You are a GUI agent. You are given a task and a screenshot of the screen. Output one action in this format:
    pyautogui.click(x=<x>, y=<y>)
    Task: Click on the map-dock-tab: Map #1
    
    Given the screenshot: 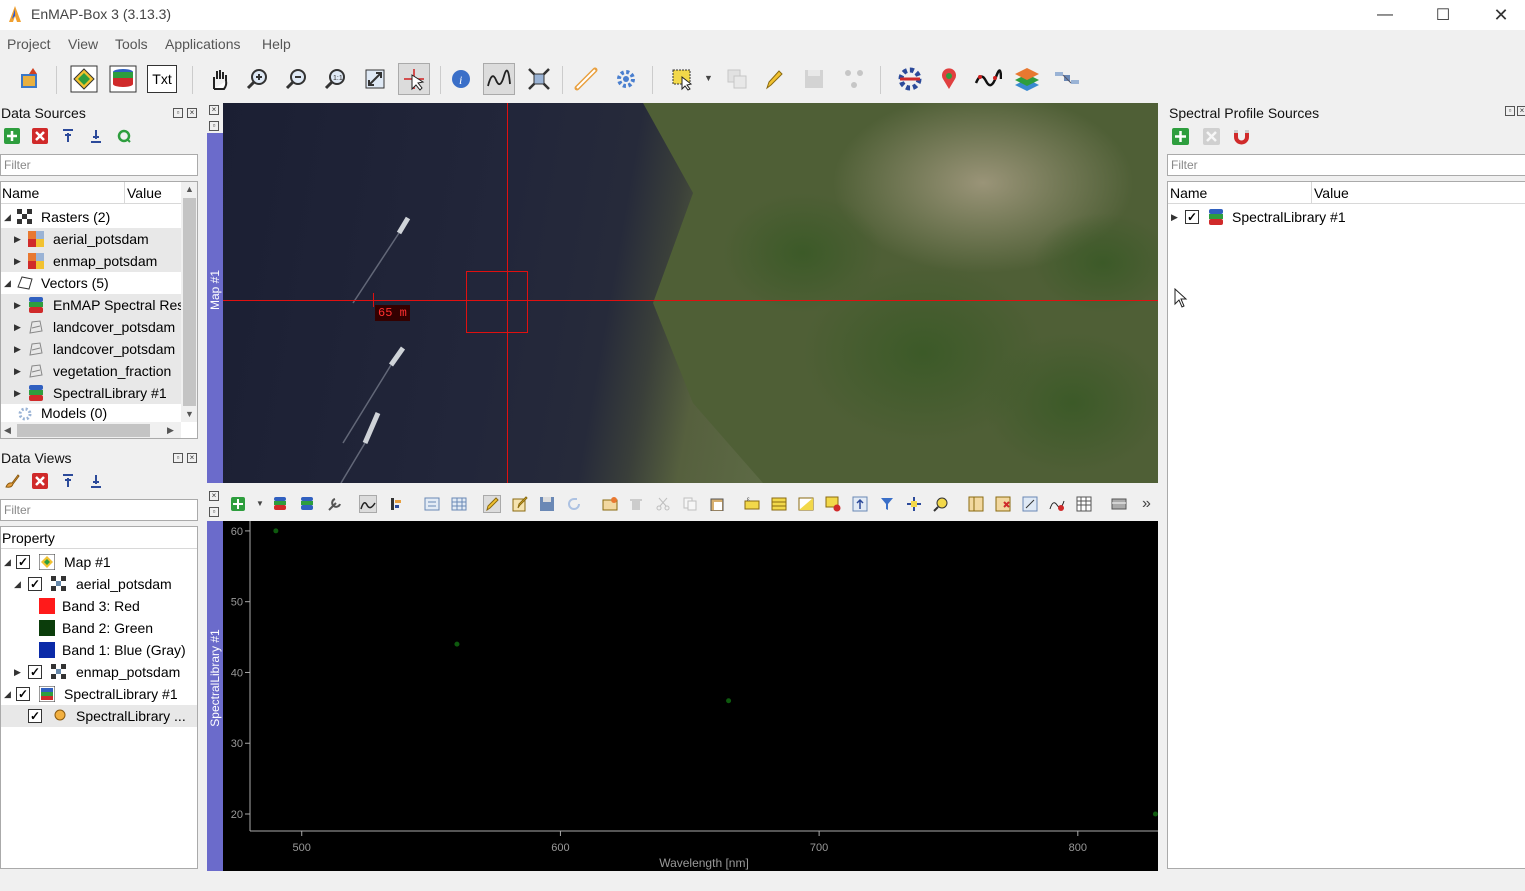 What is the action you would take?
    pyautogui.click(x=215, y=308)
    